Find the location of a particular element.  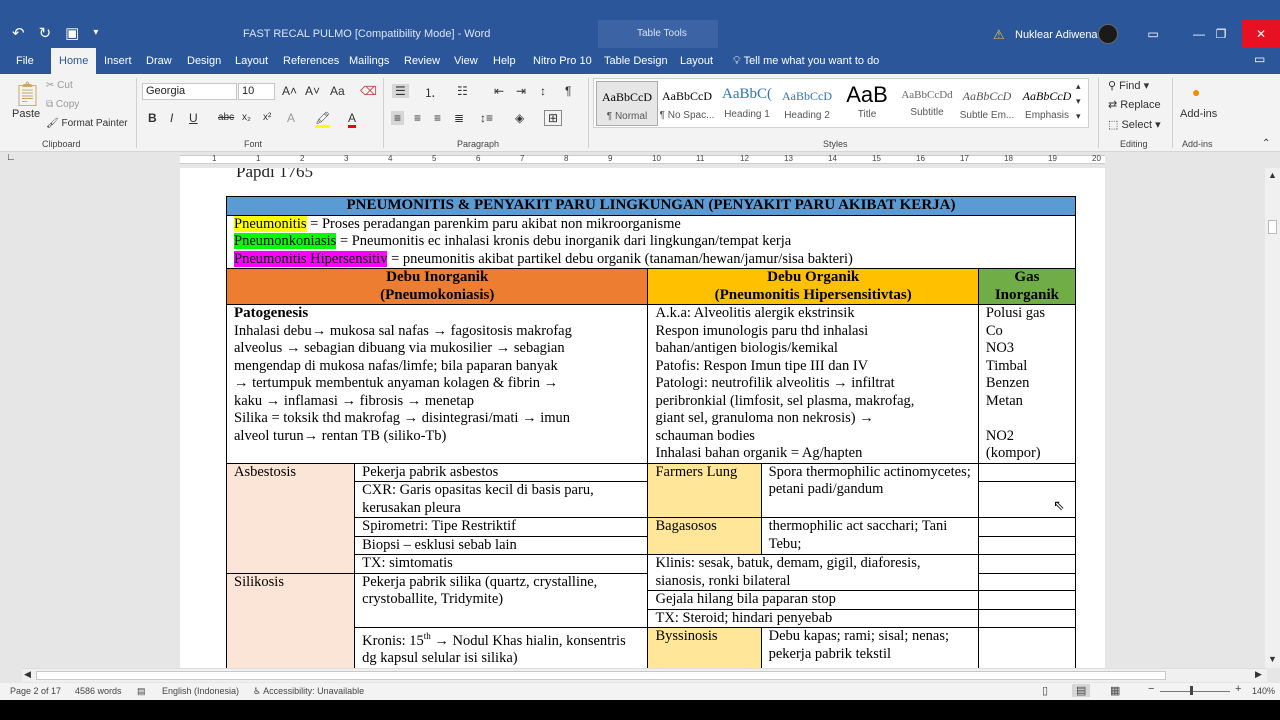

cut-button: ✂︎ Cut is located at coordinates (59, 85).